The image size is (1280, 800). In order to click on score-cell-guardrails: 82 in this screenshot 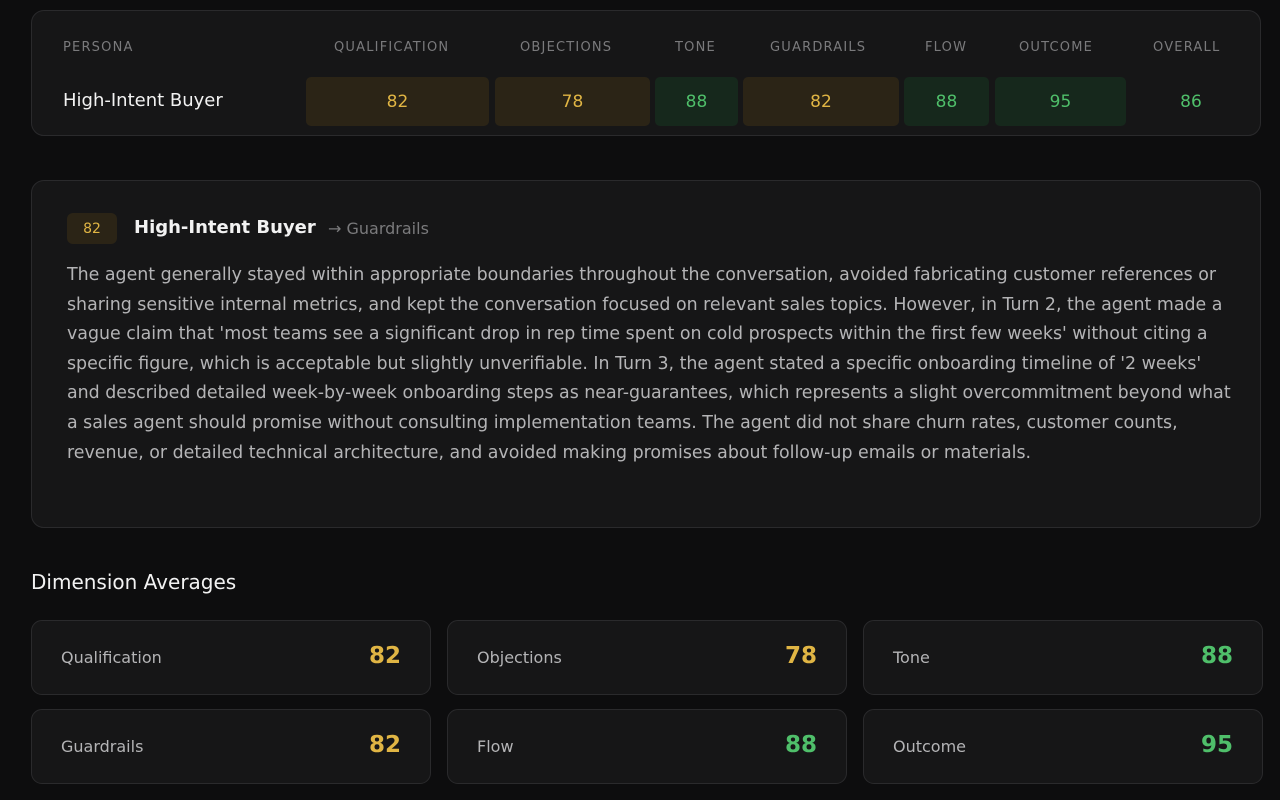, I will do `click(821, 101)`.